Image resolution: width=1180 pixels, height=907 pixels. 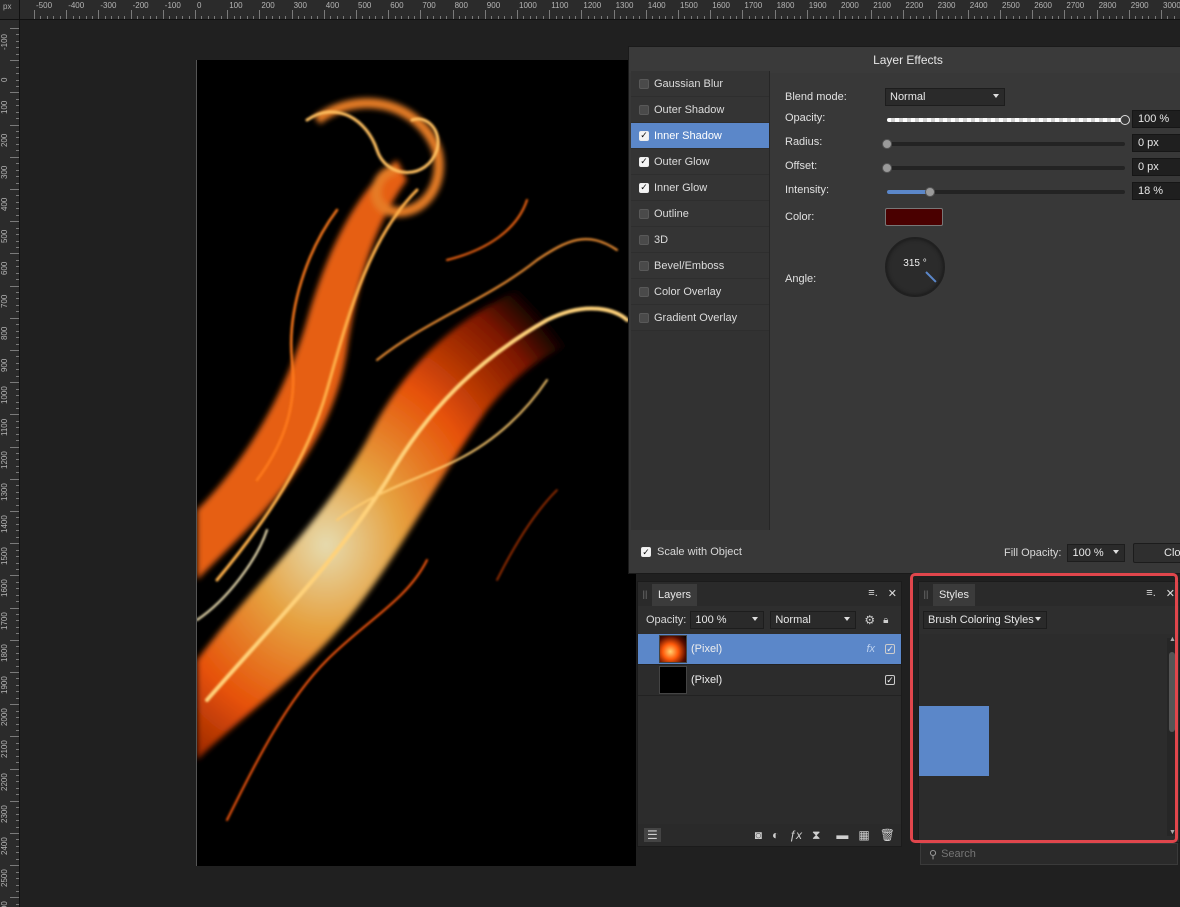 What do you see at coordinates (885, 620) in the screenshot?
I see `lock-icon: 🔒︎` at bounding box center [885, 620].